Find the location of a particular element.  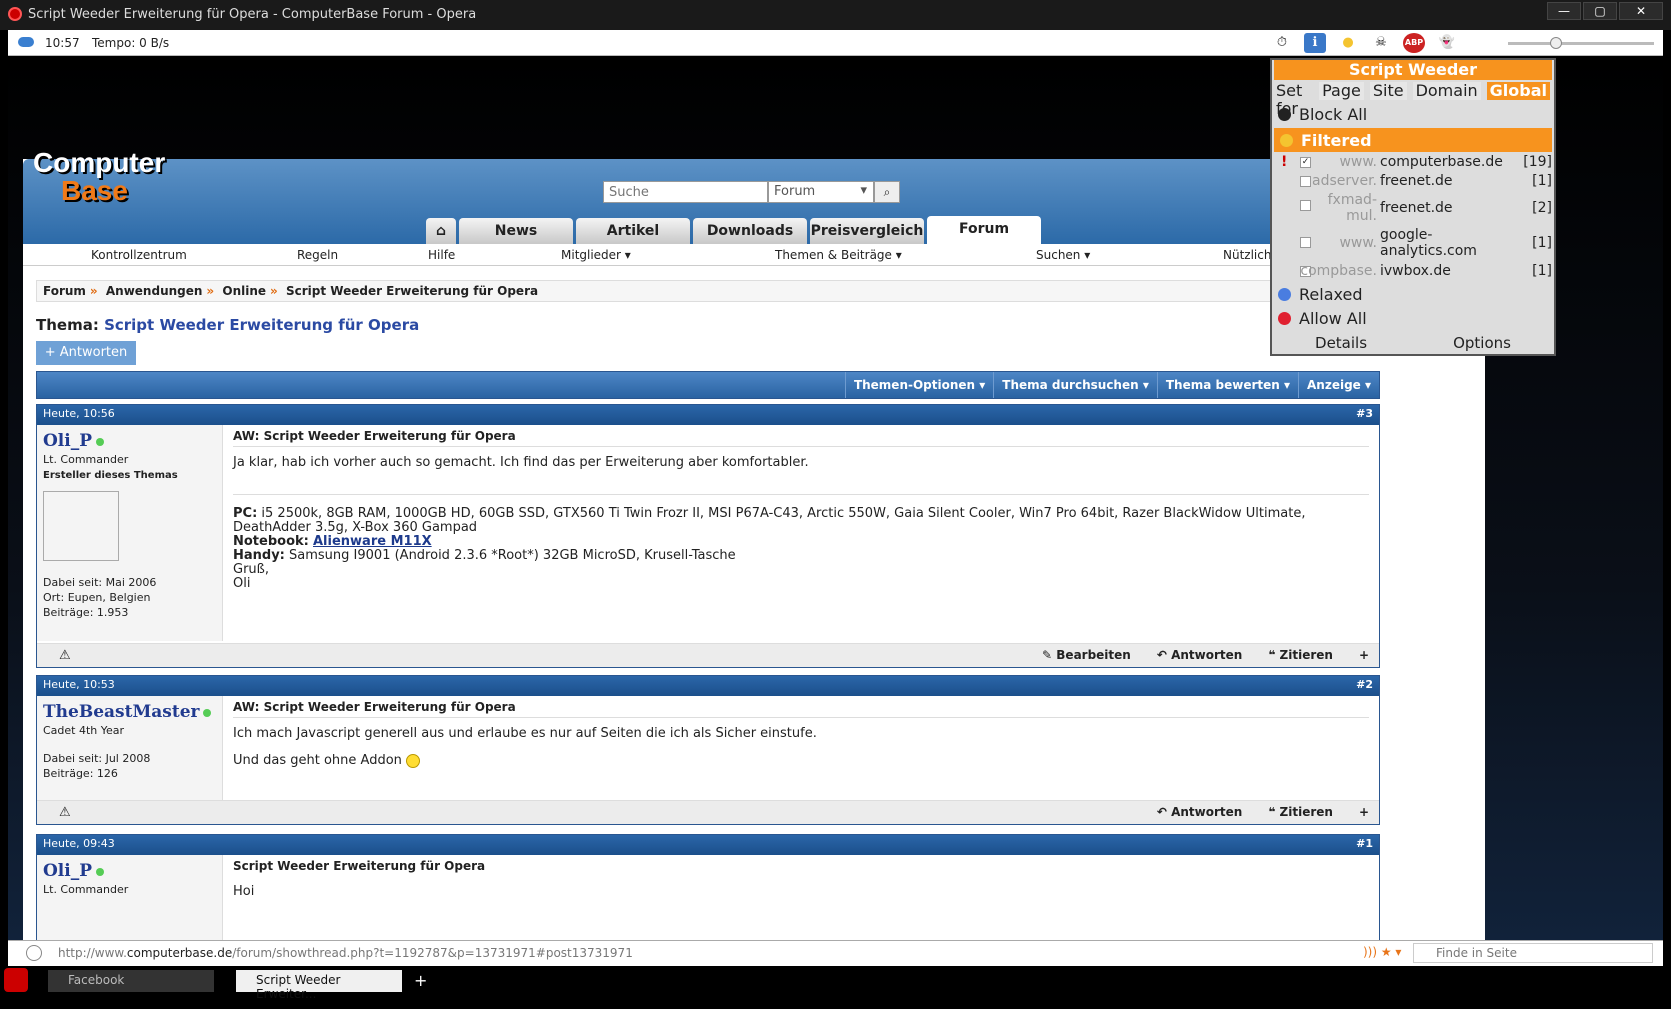

scope-page: Page is located at coordinates (1341, 91).